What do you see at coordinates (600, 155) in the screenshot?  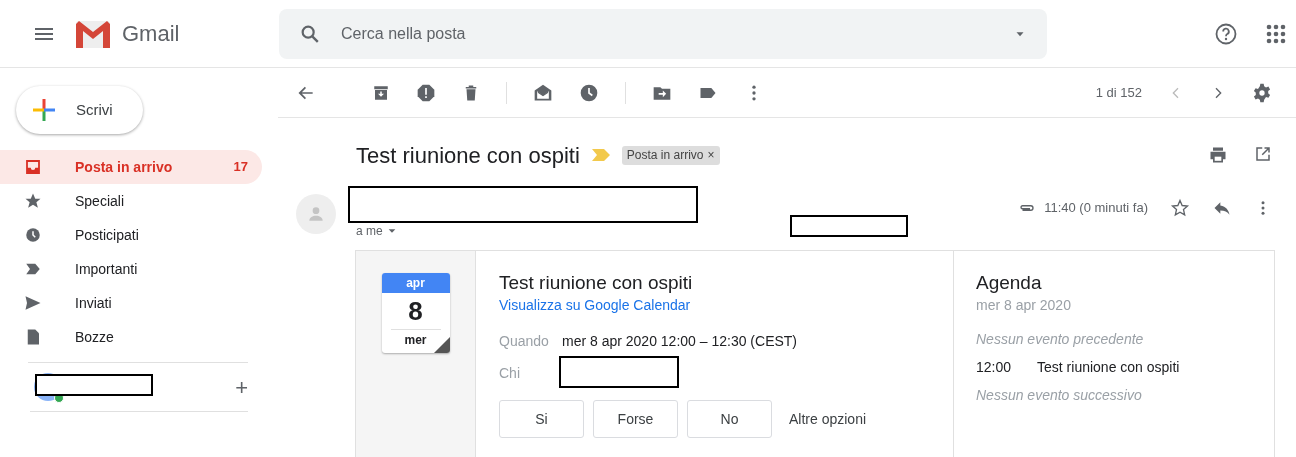 I see `important-marker-icon` at bounding box center [600, 155].